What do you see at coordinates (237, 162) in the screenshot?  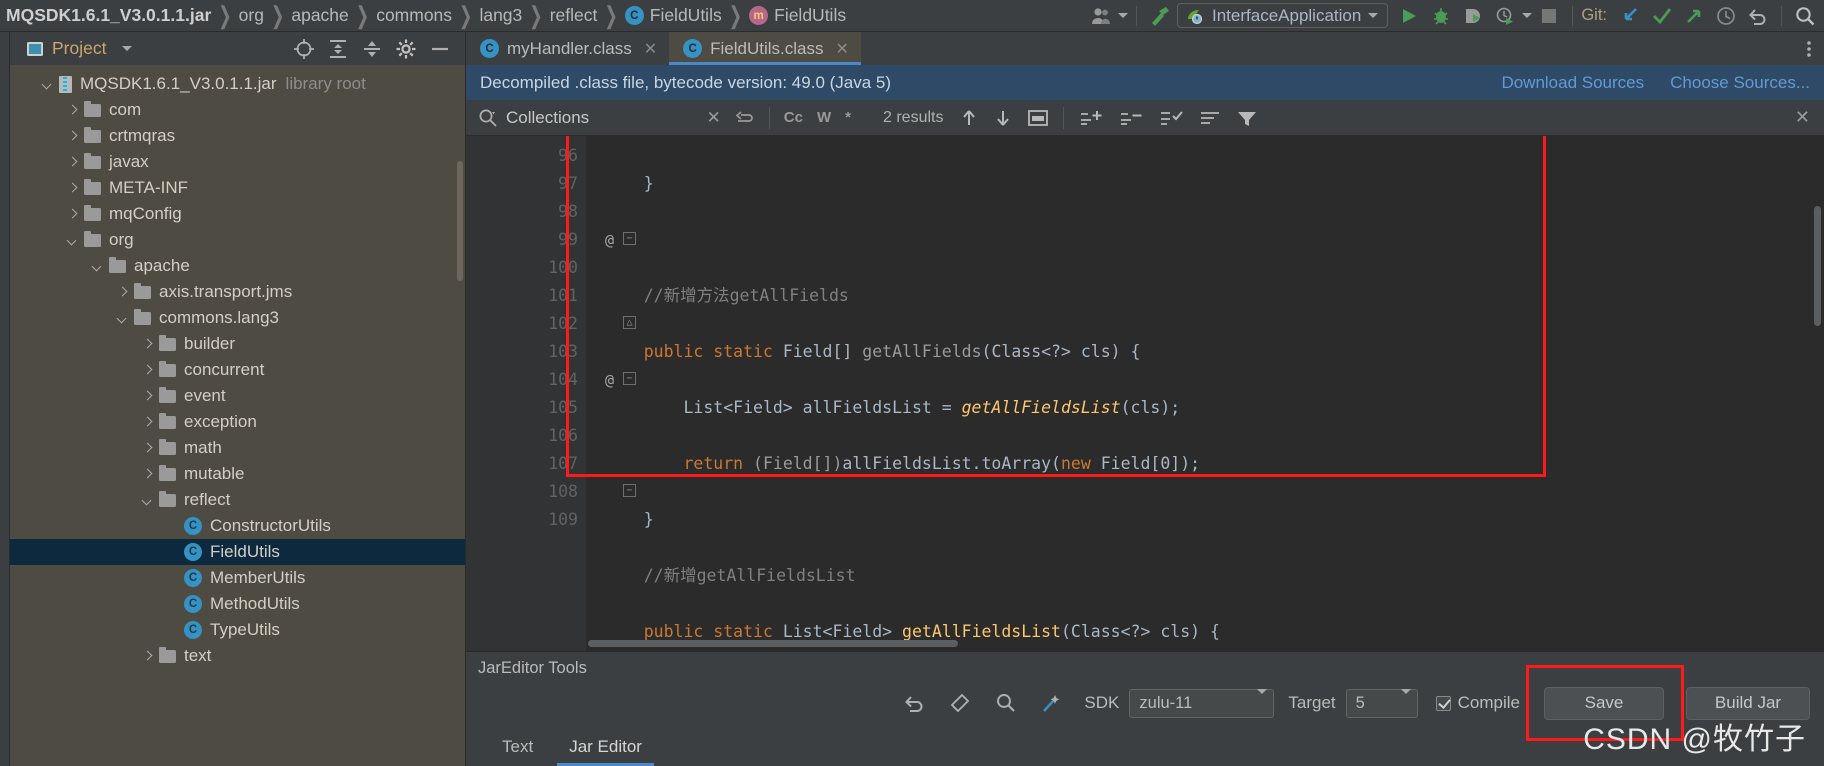 I see `tree-item: javax` at bounding box center [237, 162].